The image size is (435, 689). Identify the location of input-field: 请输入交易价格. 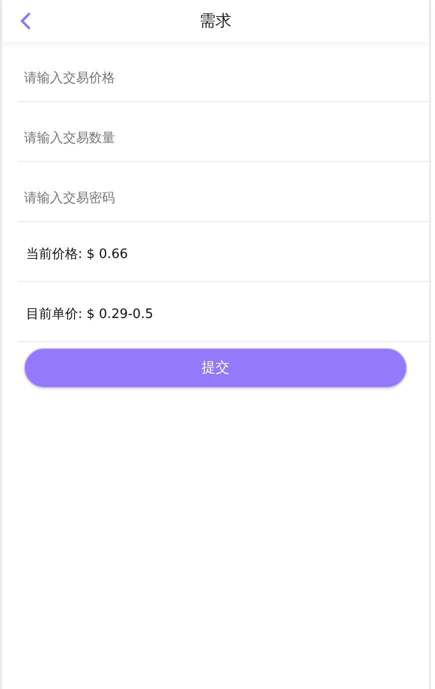
(174, 78).